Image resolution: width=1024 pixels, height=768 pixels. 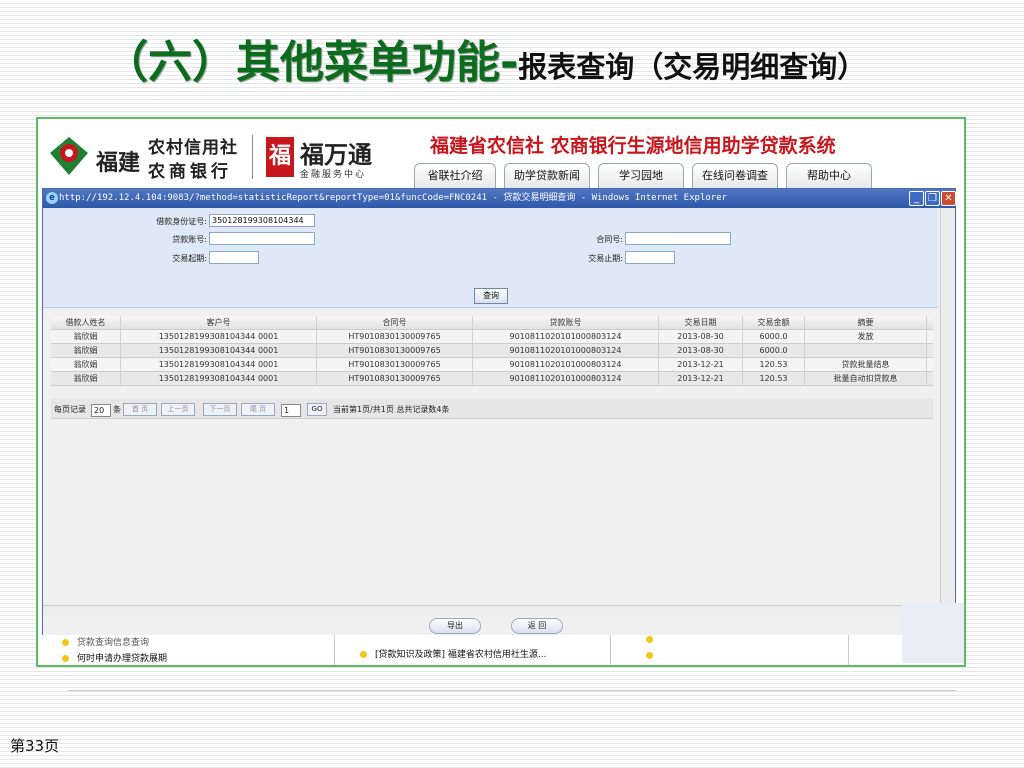 I want to click on list-item, so click(x=653, y=640).